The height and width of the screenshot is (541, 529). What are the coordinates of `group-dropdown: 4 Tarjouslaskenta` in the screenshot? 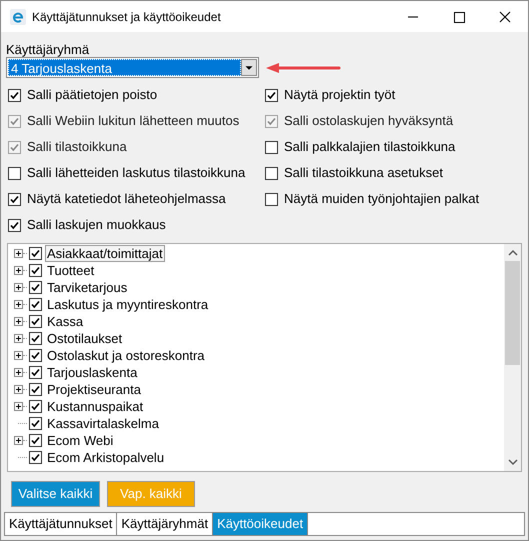 It's located at (132, 67).